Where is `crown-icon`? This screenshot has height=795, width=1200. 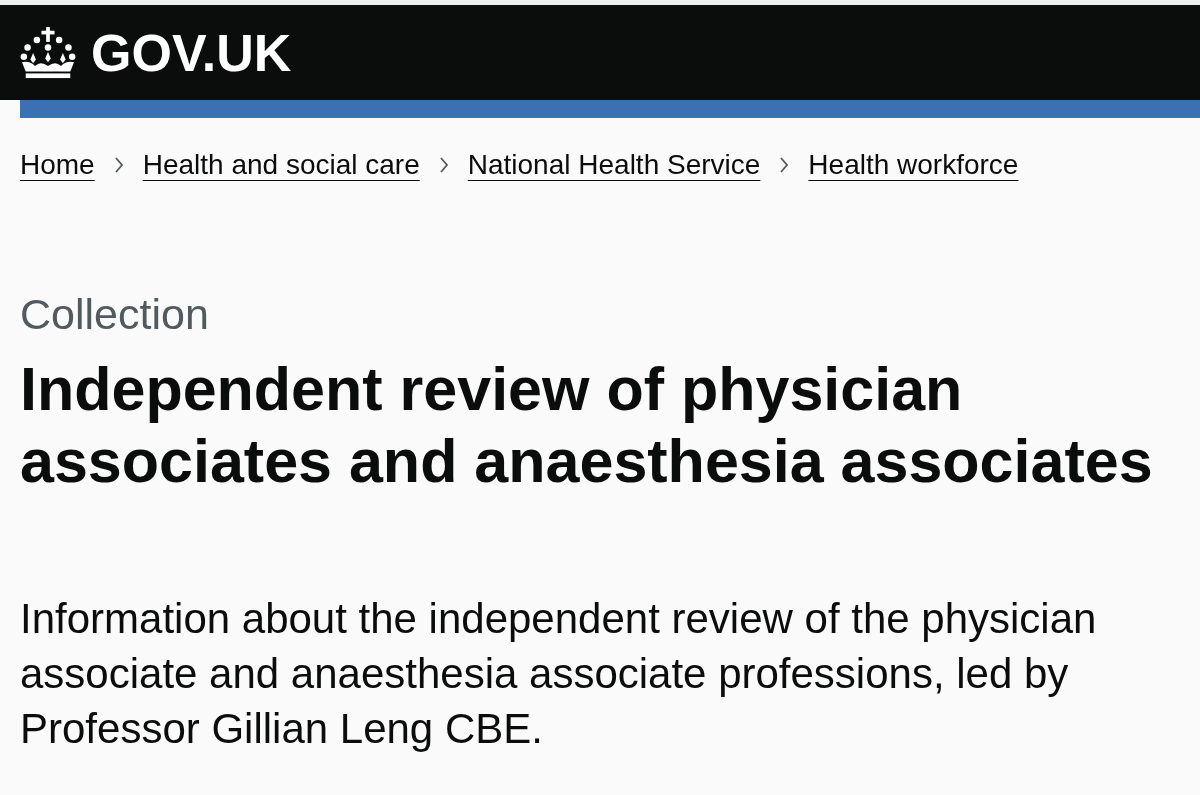 crown-icon is located at coordinates (48, 52).